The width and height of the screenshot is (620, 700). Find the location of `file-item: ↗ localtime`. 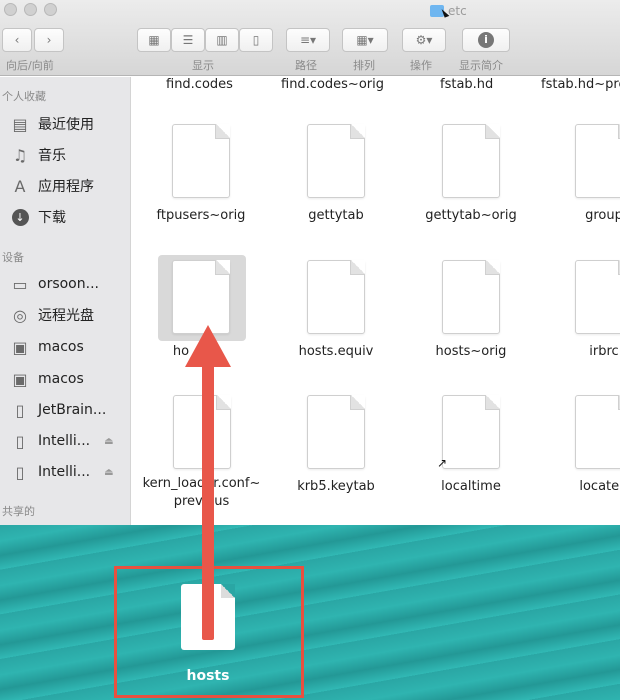

file-item: ↗ localtime is located at coordinates (471, 444).